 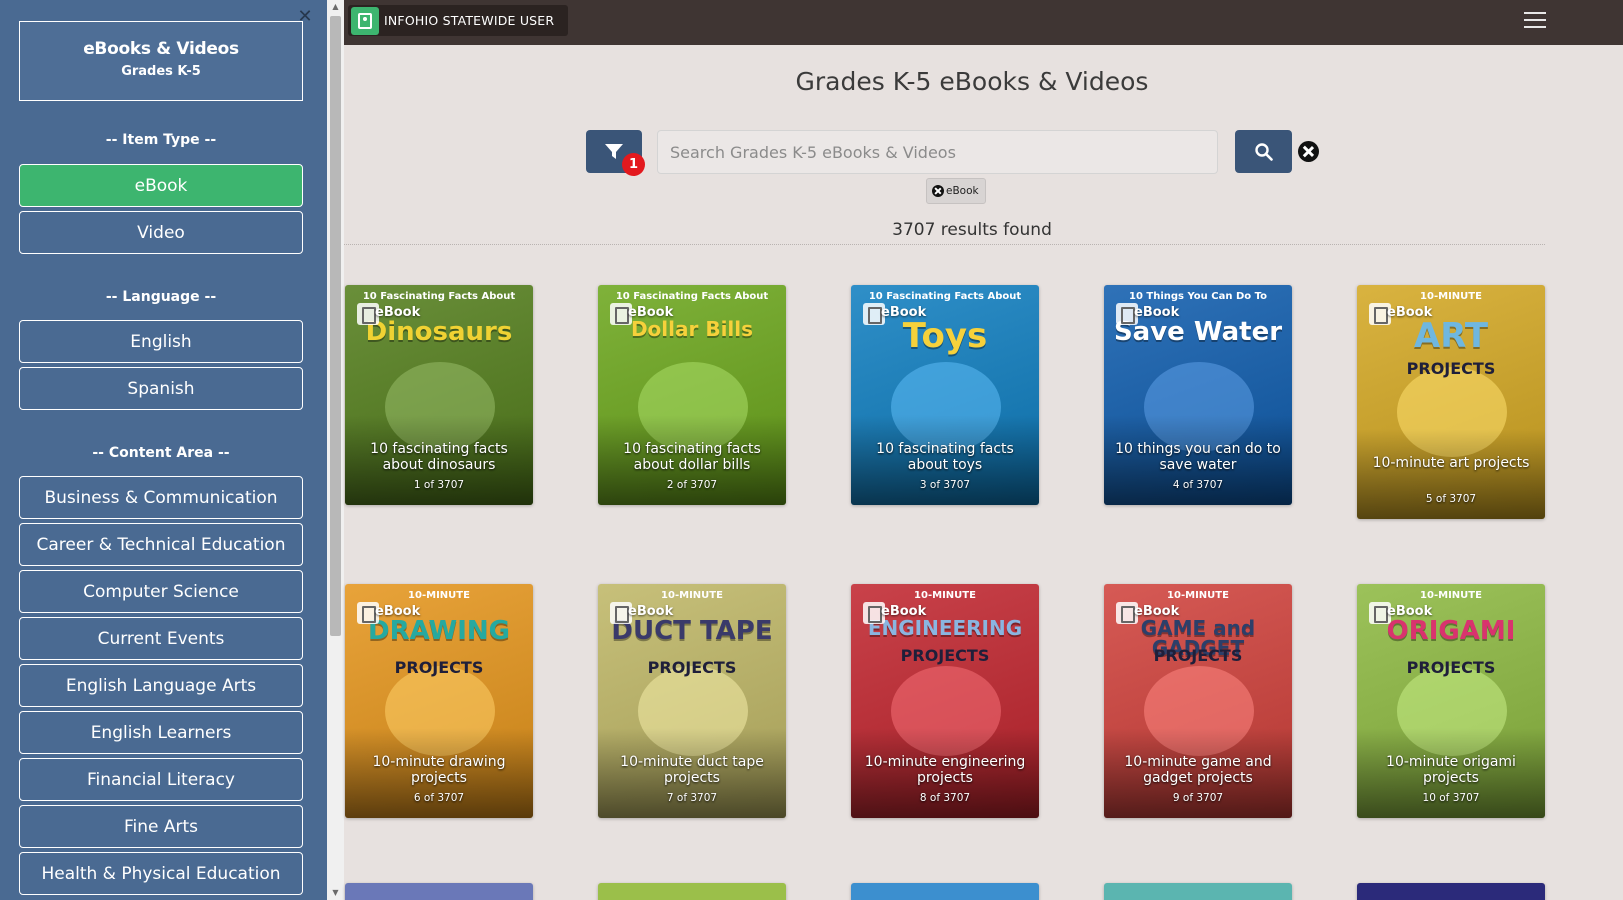 I want to click on book-position: 7 of 3707, so click(x=692, y=798).